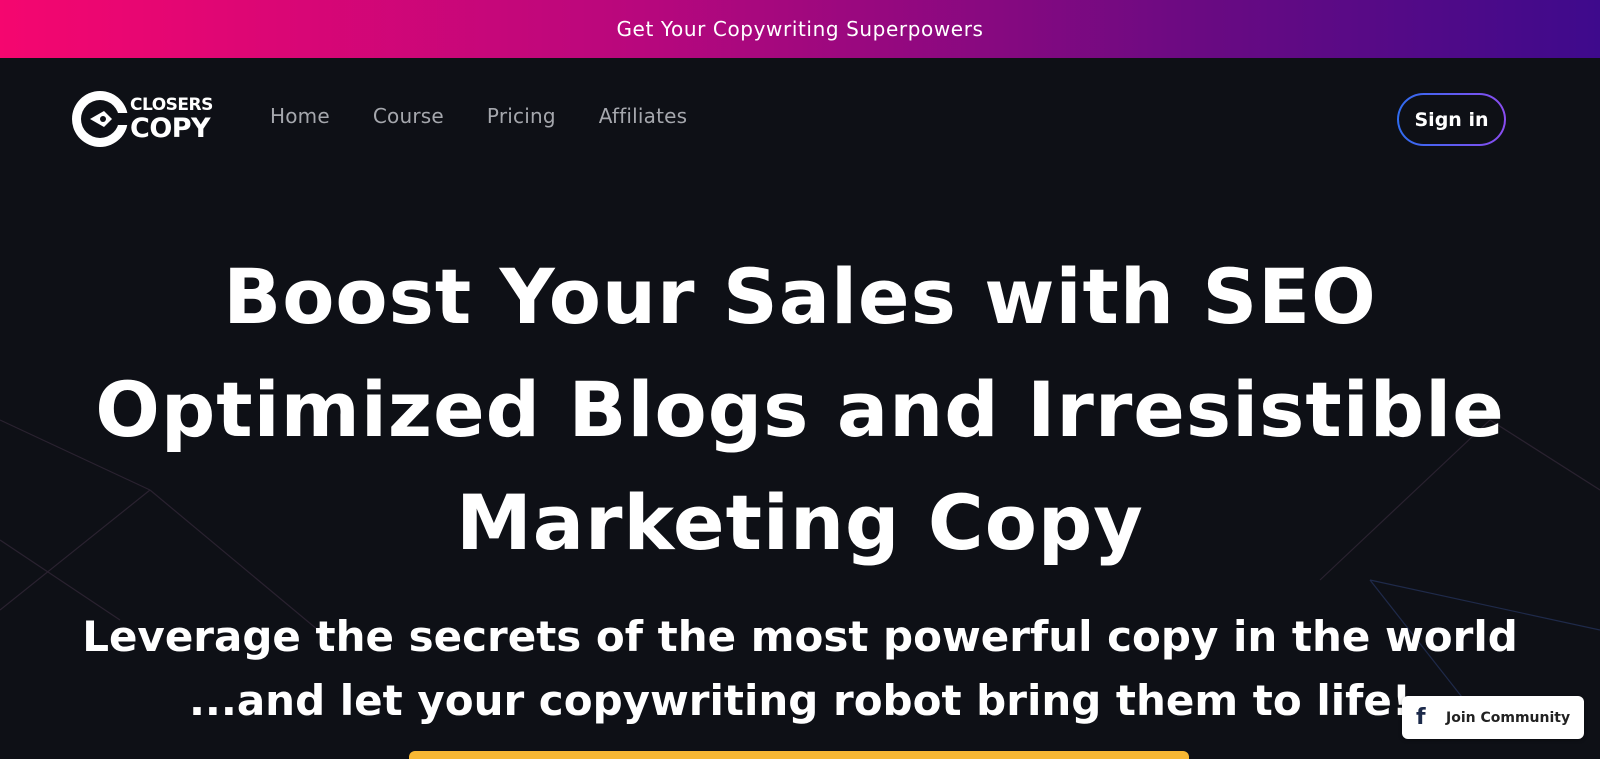 This screenshot has width=1600, height=759. I want to click on hero-title-line-1: Boost Your Sales with SEO, so click(800, 296).